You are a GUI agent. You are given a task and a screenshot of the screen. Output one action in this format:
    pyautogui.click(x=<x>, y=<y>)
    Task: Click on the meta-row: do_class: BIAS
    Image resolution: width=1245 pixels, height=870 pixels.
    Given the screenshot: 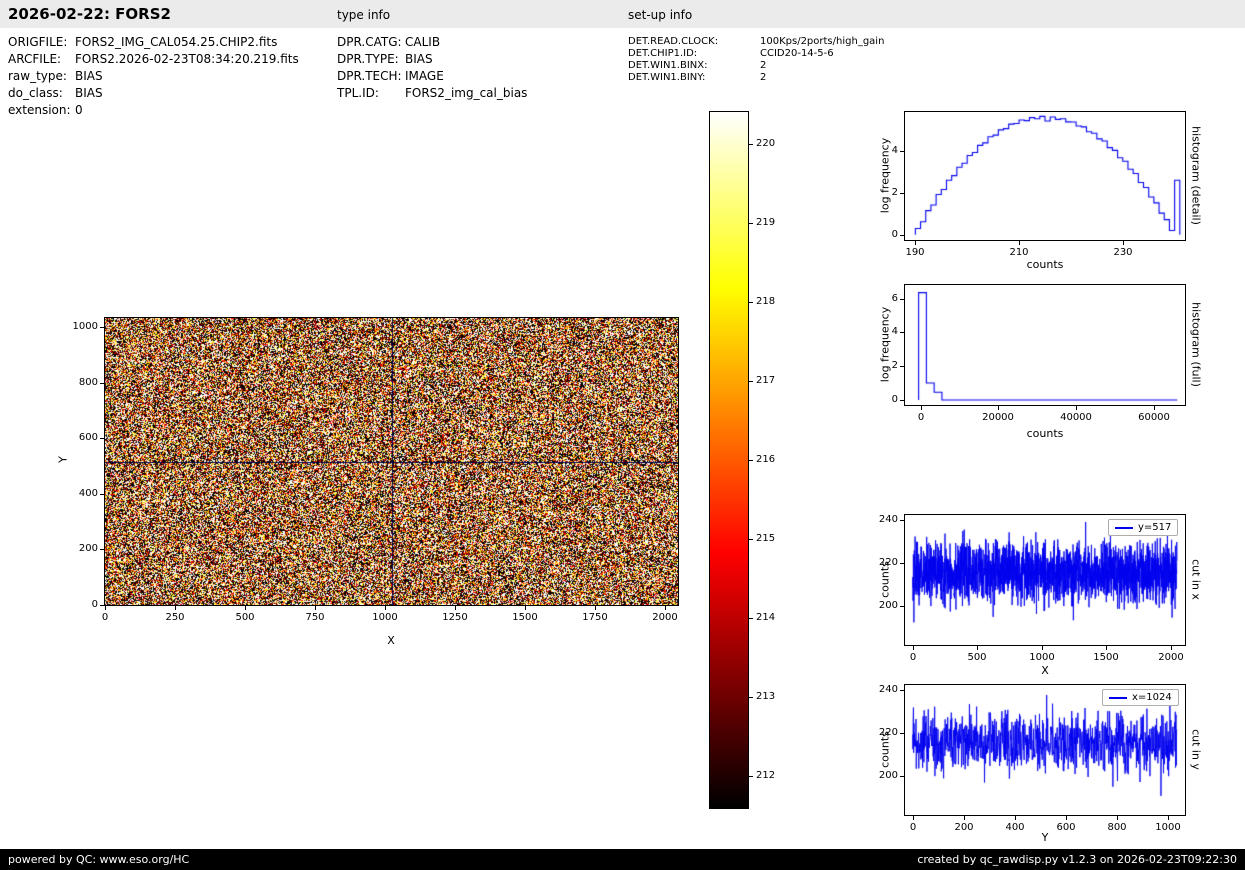 What is the action you would take?
    pyautogui.click(x=153, y=93)
    